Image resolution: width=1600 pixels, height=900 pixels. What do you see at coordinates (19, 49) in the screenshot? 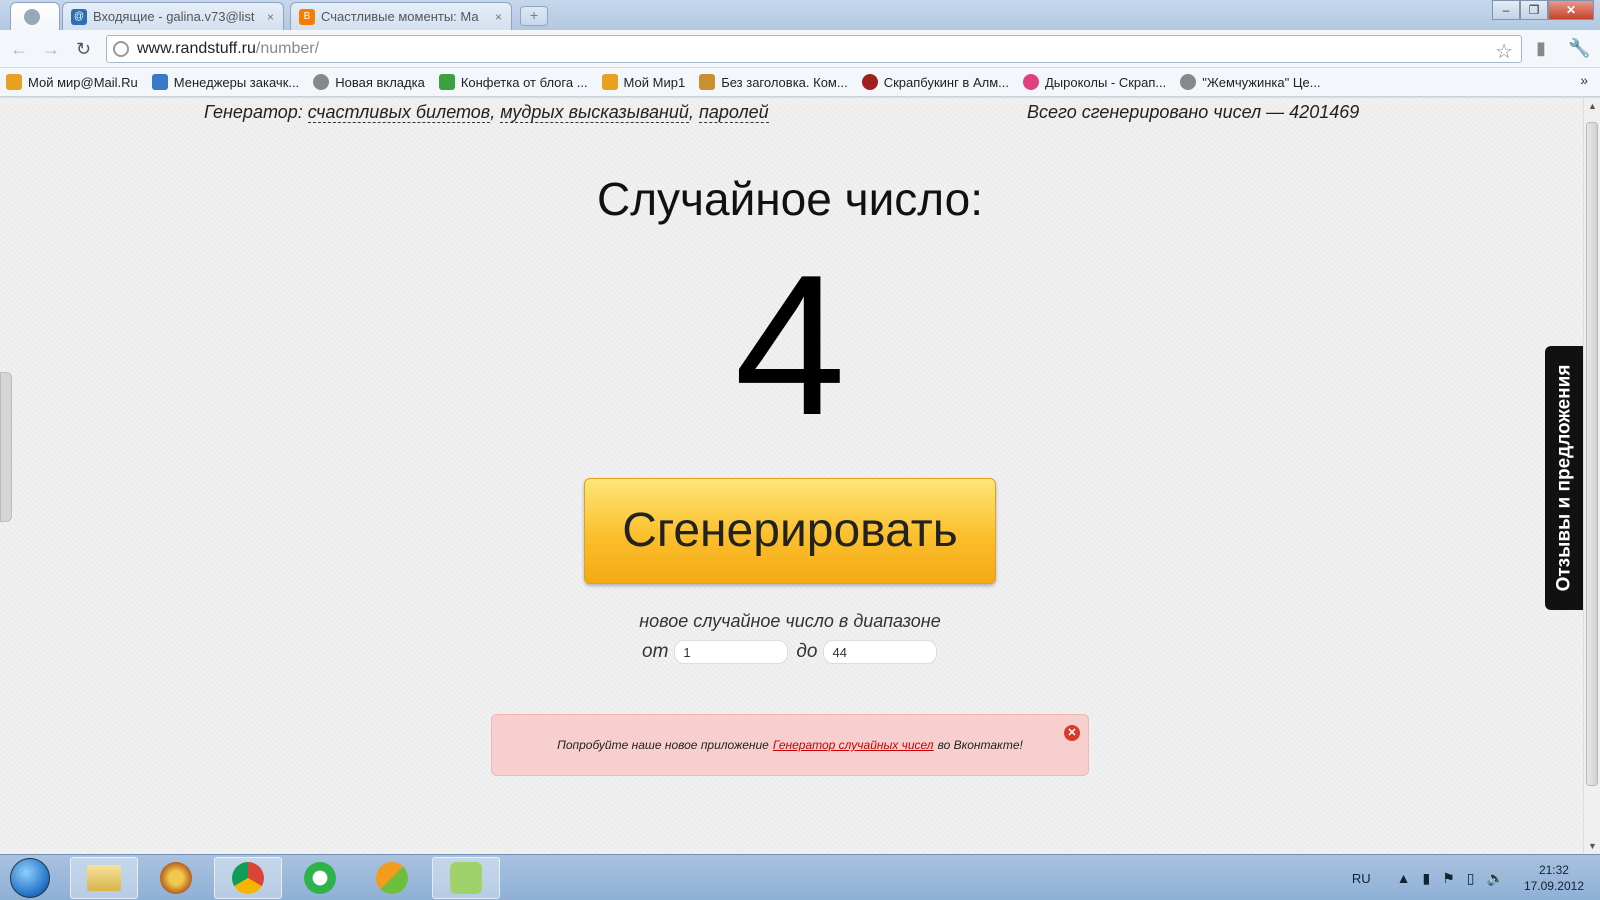
I see `back-arrow-icon: ←` at bounding box center [19, 49].